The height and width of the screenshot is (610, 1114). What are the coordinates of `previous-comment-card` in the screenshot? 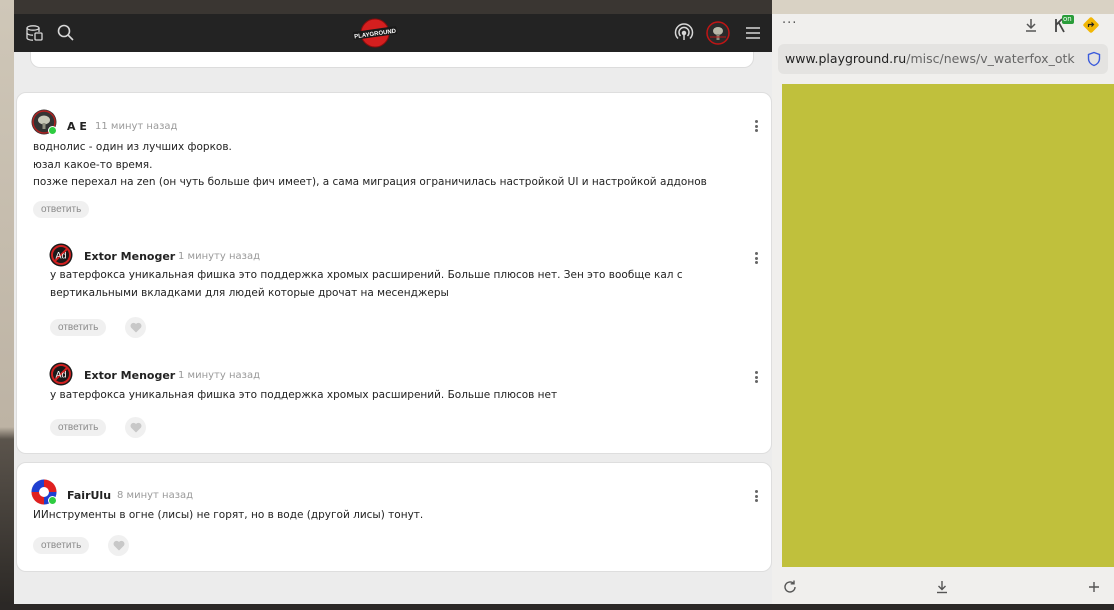 It's located at (392, 60).